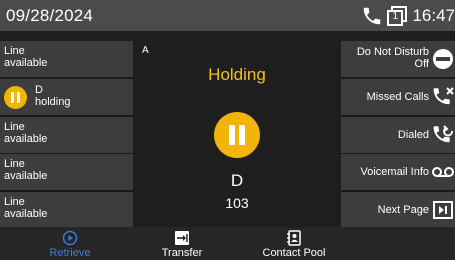 The image size is (455, 260). Describe the element at coordinates (66, 209) in the screenshot. I see `line-key-5: Line available` at that location.